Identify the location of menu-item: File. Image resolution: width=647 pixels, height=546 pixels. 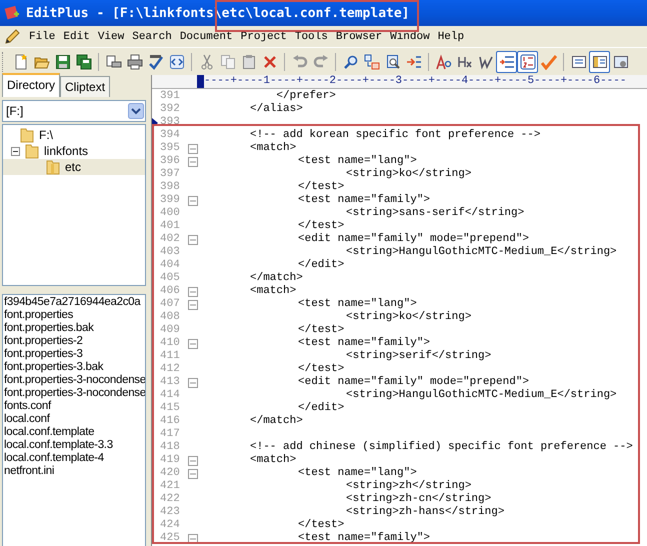
(42, 36).